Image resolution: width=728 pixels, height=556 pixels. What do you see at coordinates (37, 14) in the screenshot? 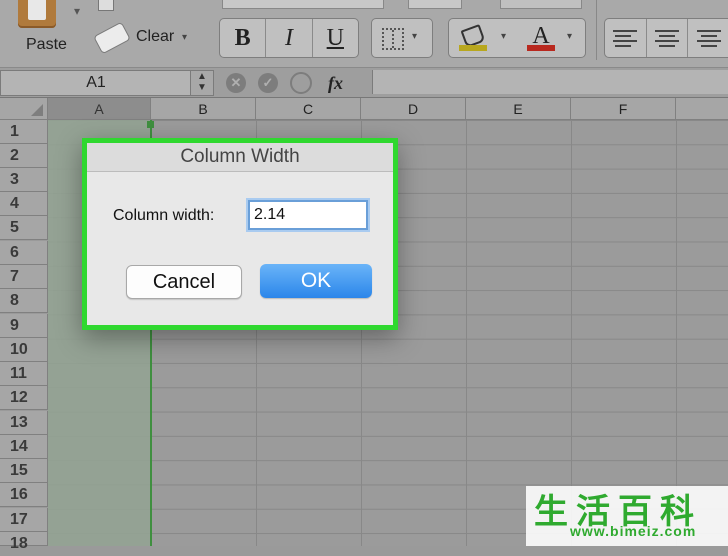
I see `clipboard-icon` at bounding box center [37, 14].